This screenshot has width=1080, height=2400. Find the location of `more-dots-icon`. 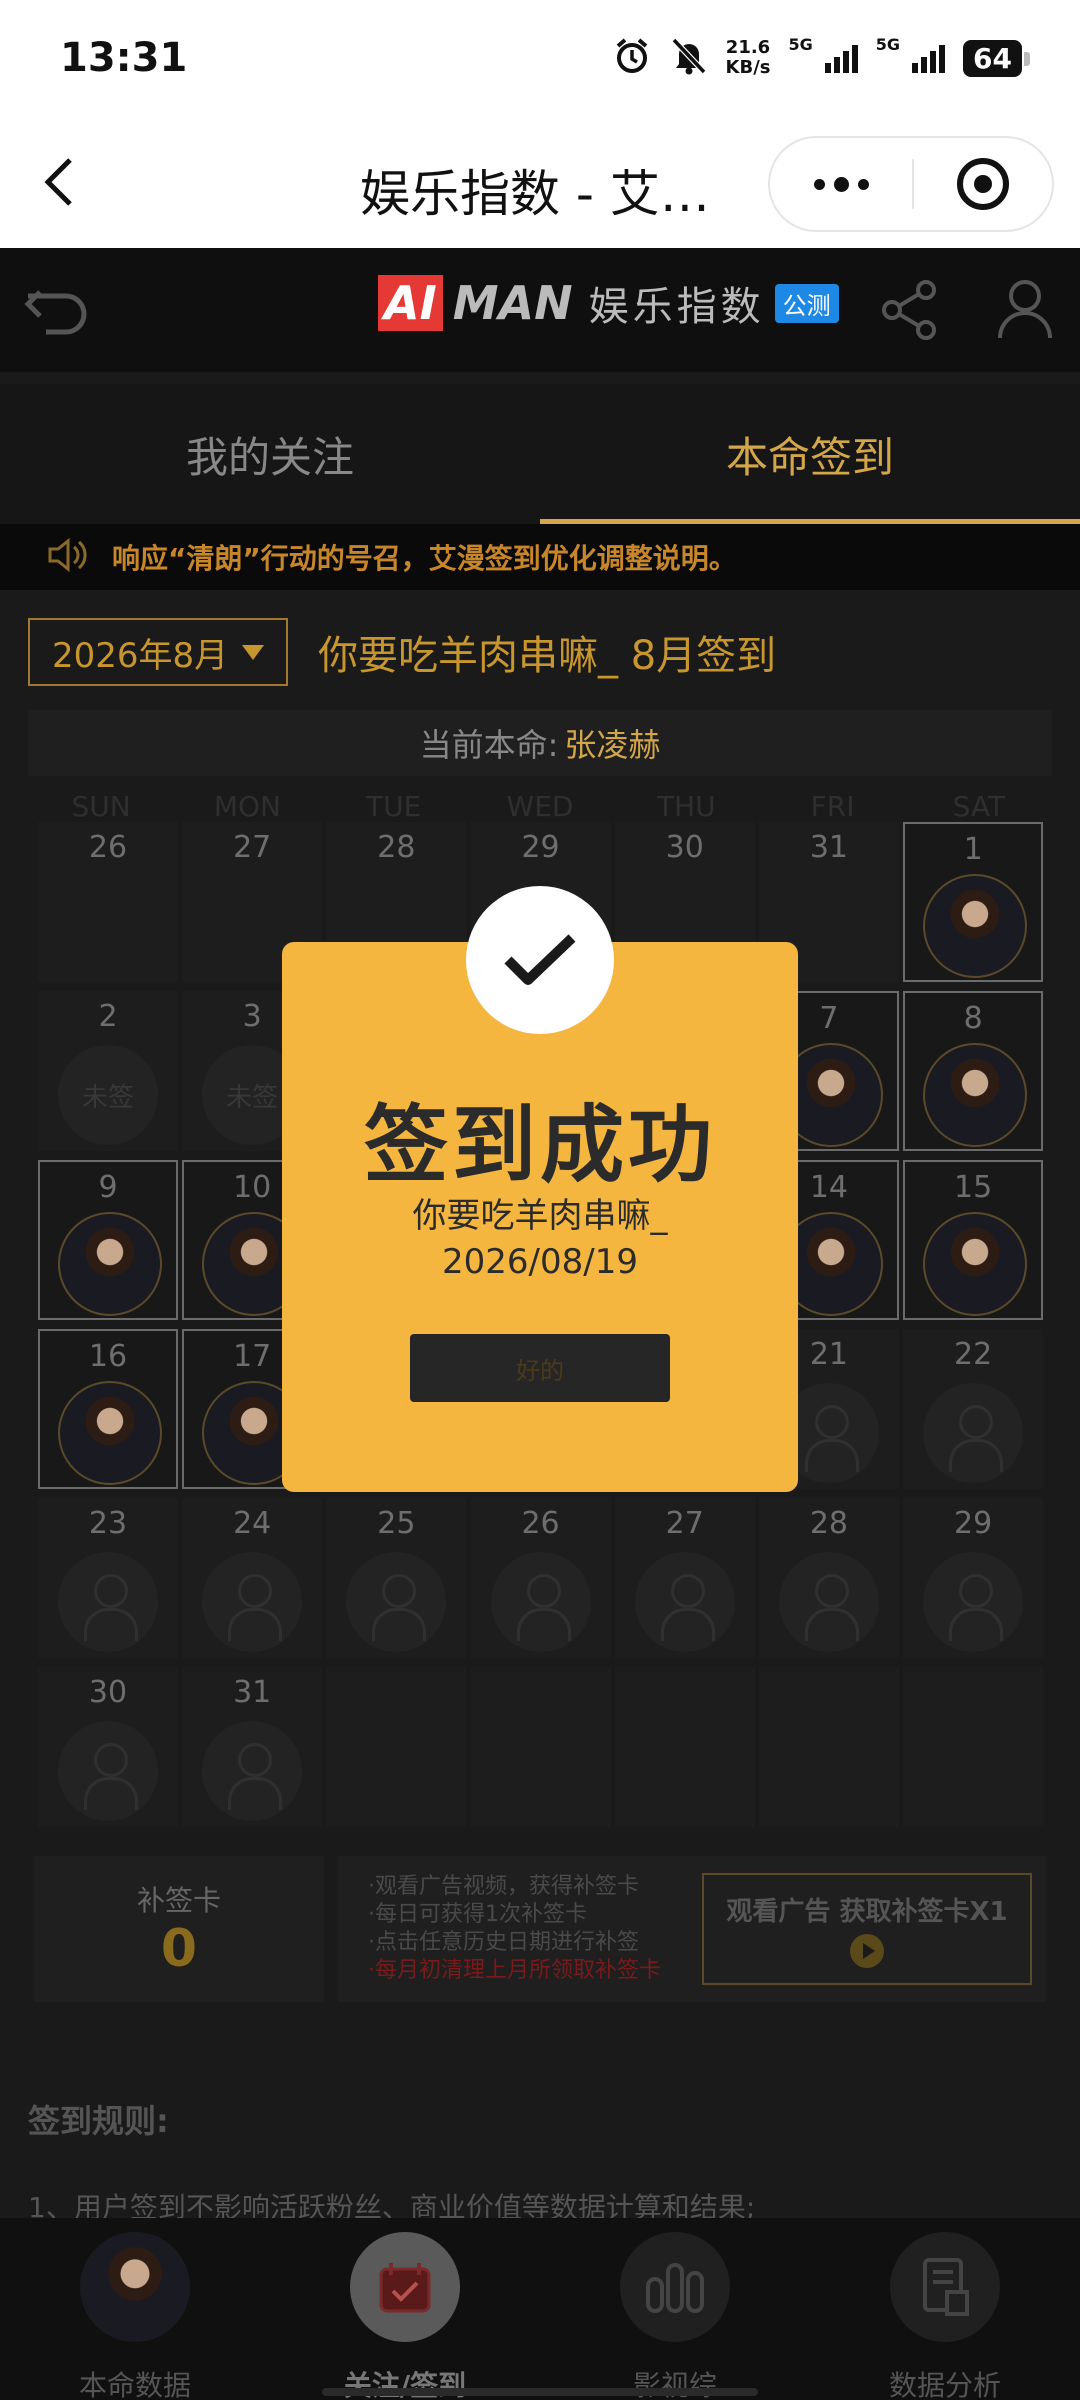

more-dots-icon is located at coordinates (841, 184).